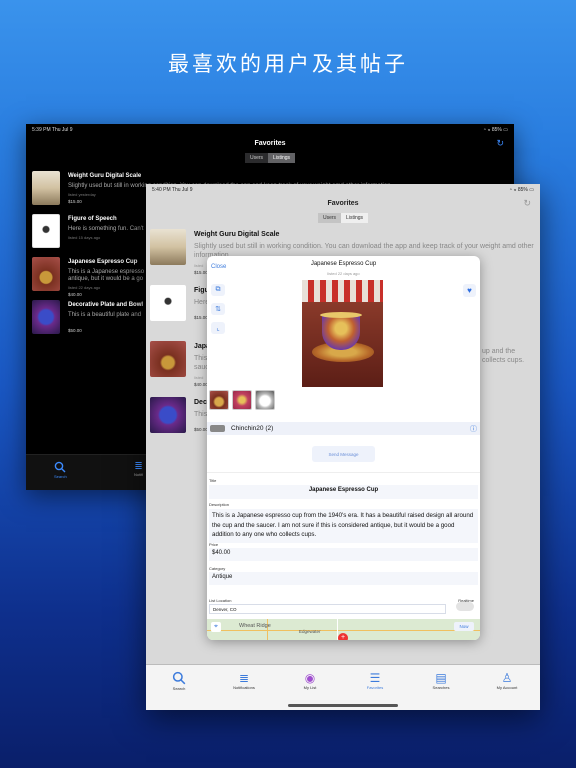 This screenshot has width=576, height=768. What do you see at coordinates (75, 330) in the screenshot?
I see `listing-price: $50.00` at bounding box center [75, 330].